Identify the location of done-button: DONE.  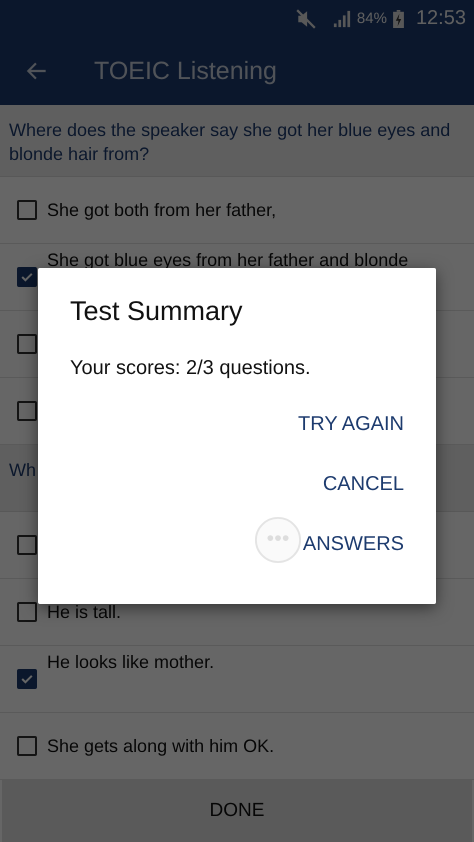
(237, 811).